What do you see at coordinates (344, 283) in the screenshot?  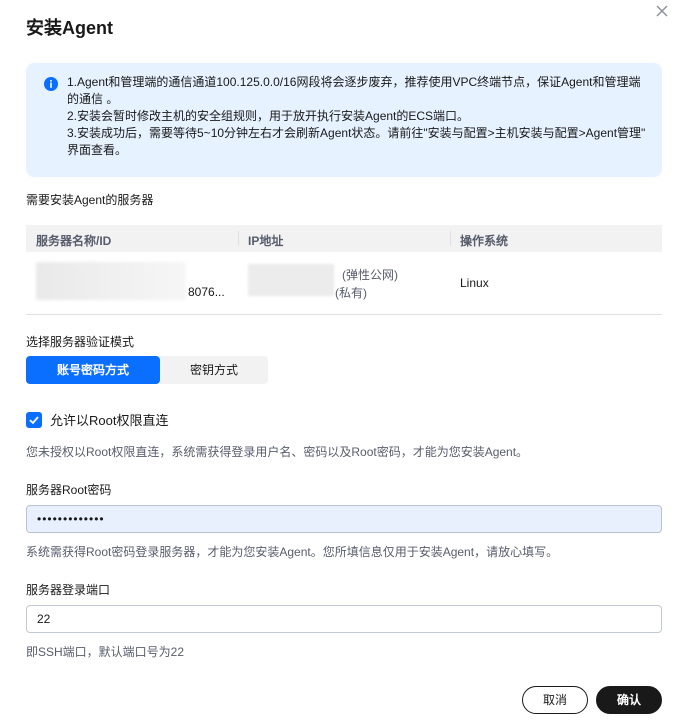 I see `table-row: 8076... (弹性公网) (私有) Linux` at bounding box center [344, 283].